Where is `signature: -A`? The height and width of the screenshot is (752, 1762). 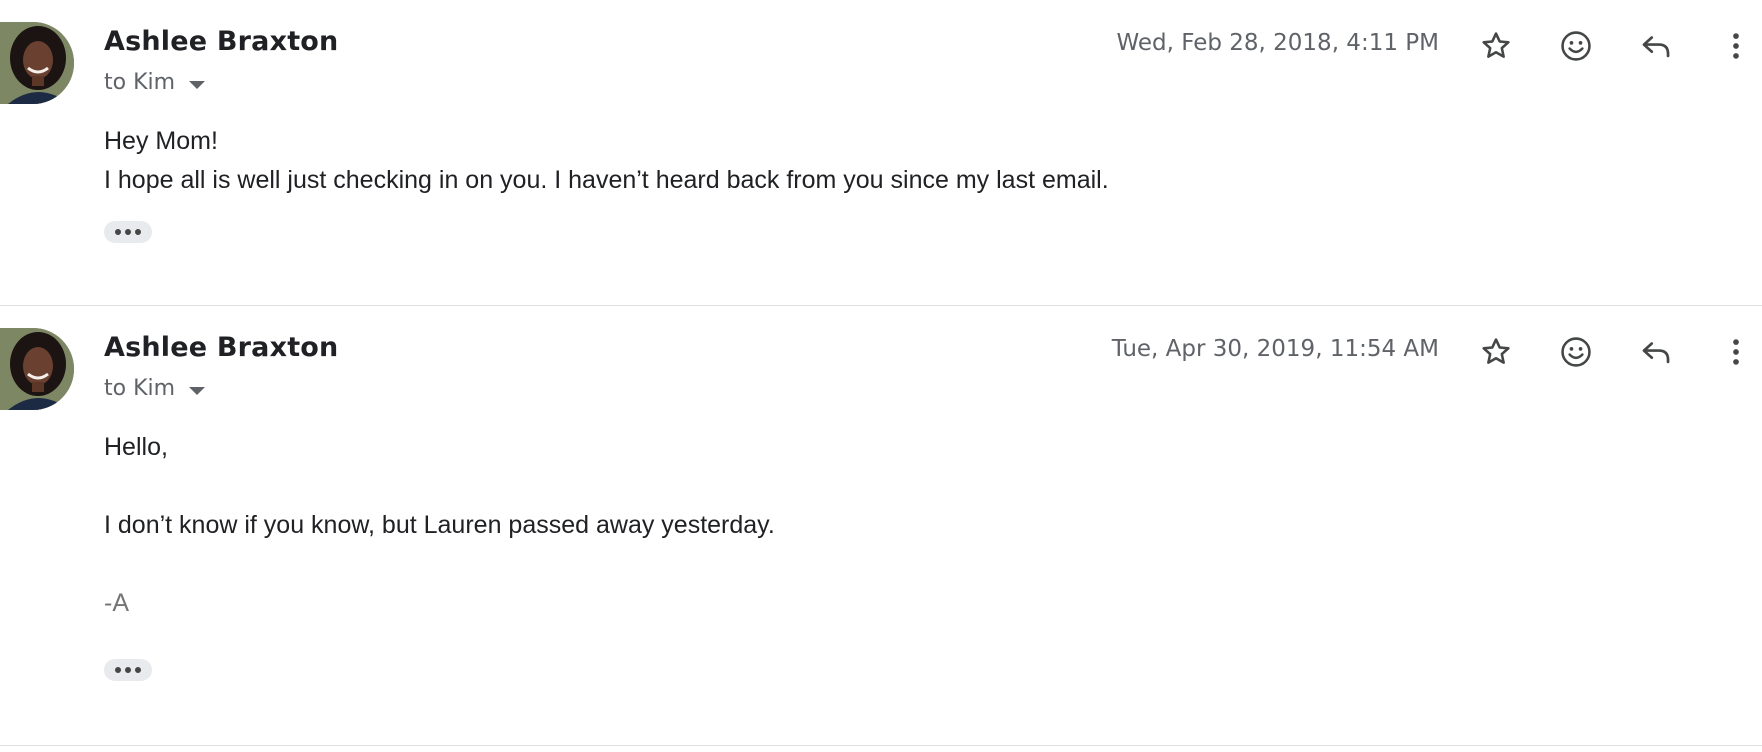
signature: -A is located at coordinates (116, 603).